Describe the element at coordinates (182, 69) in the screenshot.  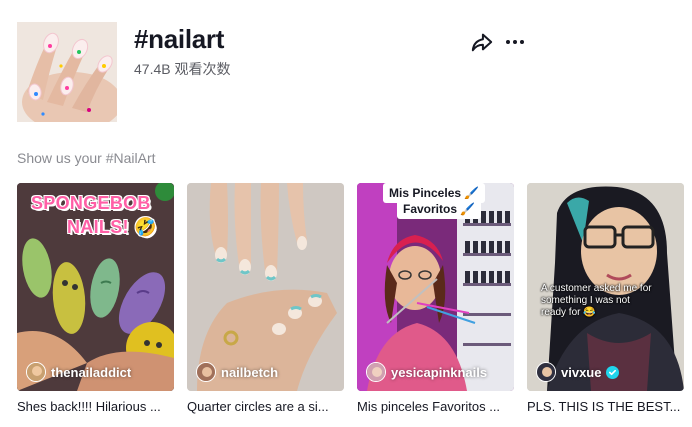
I see `hashtag-view-count: 47.4B 观看次数` at that location.